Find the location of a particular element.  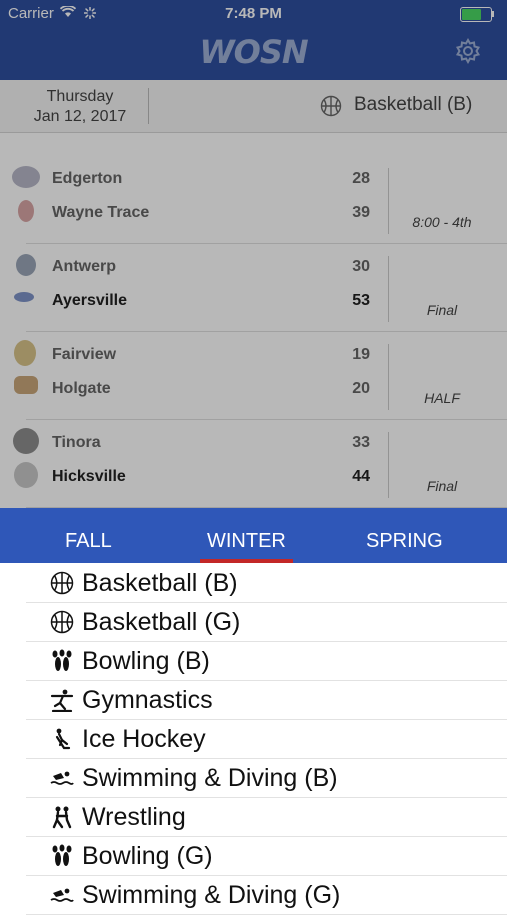

sport-item-label: Bowling (B) is located at coordinates (146, 661).